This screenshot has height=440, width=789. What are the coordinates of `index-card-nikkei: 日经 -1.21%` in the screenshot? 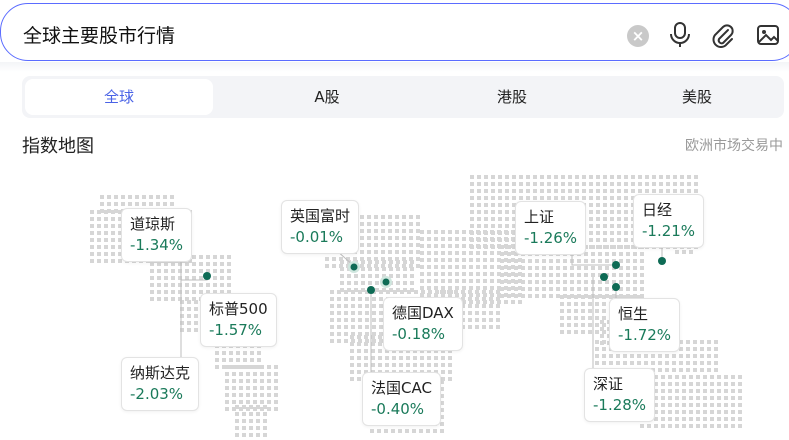 It's located at (669, 221).